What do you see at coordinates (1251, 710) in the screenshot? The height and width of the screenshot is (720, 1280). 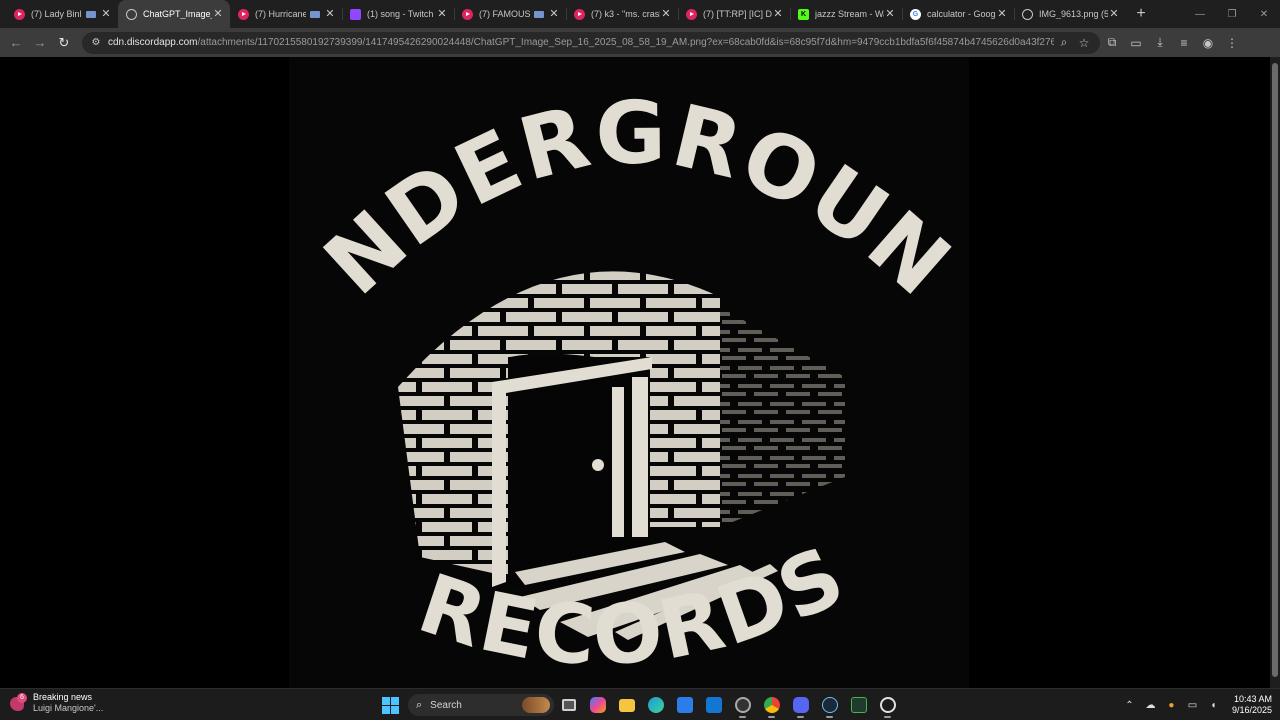 I see `clock-date: 9/16/2025` at bounding box center [1251, 710].